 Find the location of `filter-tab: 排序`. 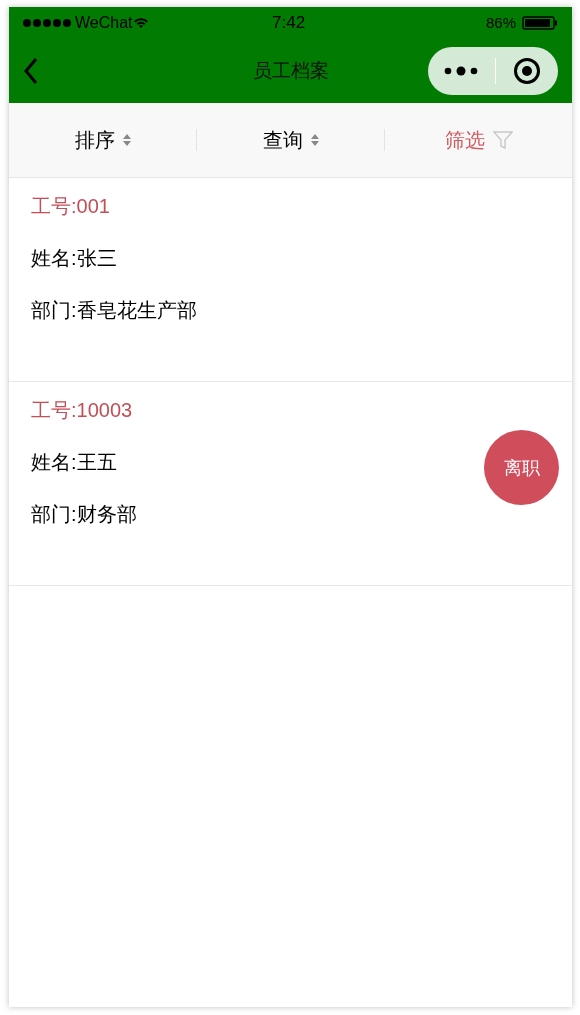

filter-tab: 排序 is located at coordinates (102, 140).